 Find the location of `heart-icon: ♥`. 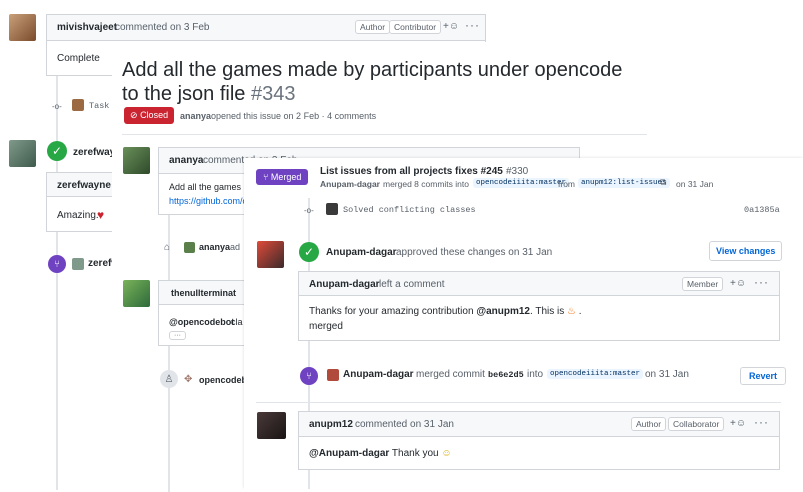

heart-icon: ♥ is located at coordinates (101, 215).